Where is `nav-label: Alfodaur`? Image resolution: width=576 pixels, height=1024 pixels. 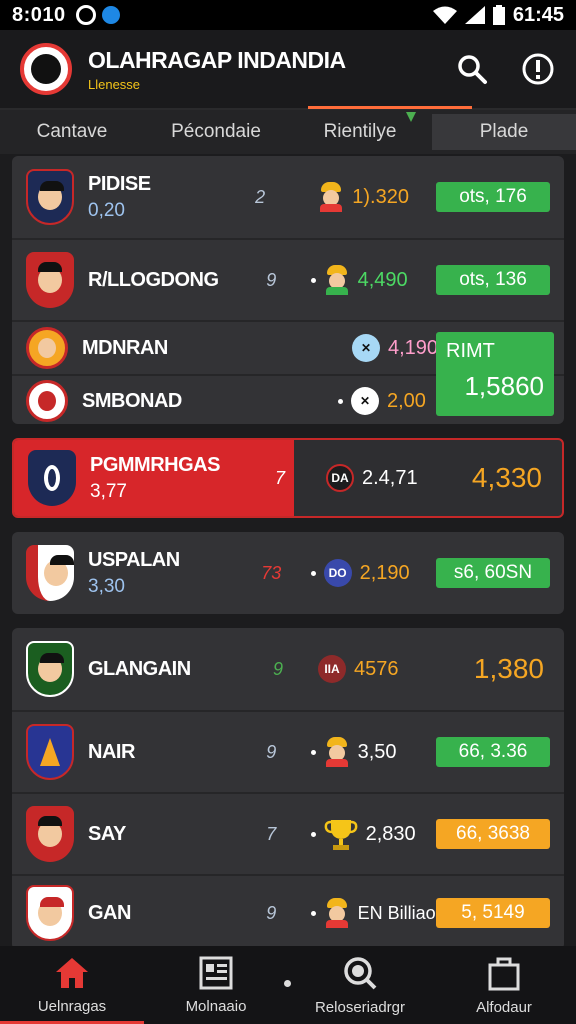
nav-label: Alfodaur is located at coordinates (504, 1007).